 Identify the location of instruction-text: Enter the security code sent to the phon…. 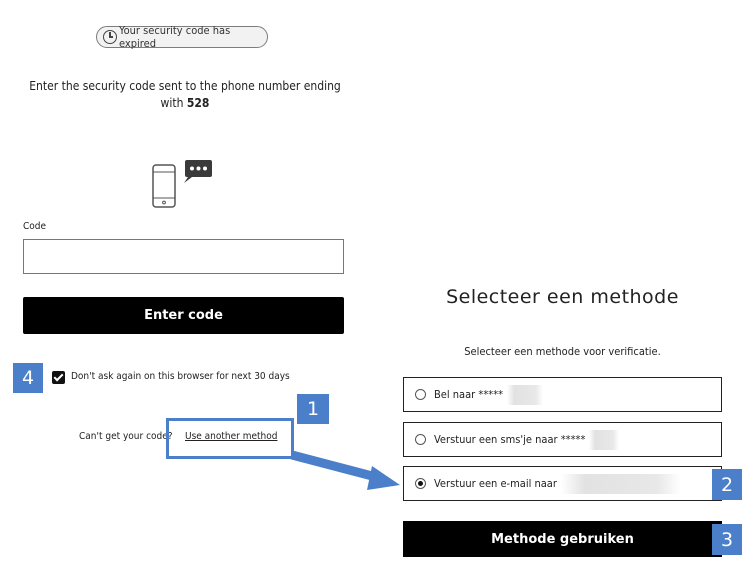
(185, 95).